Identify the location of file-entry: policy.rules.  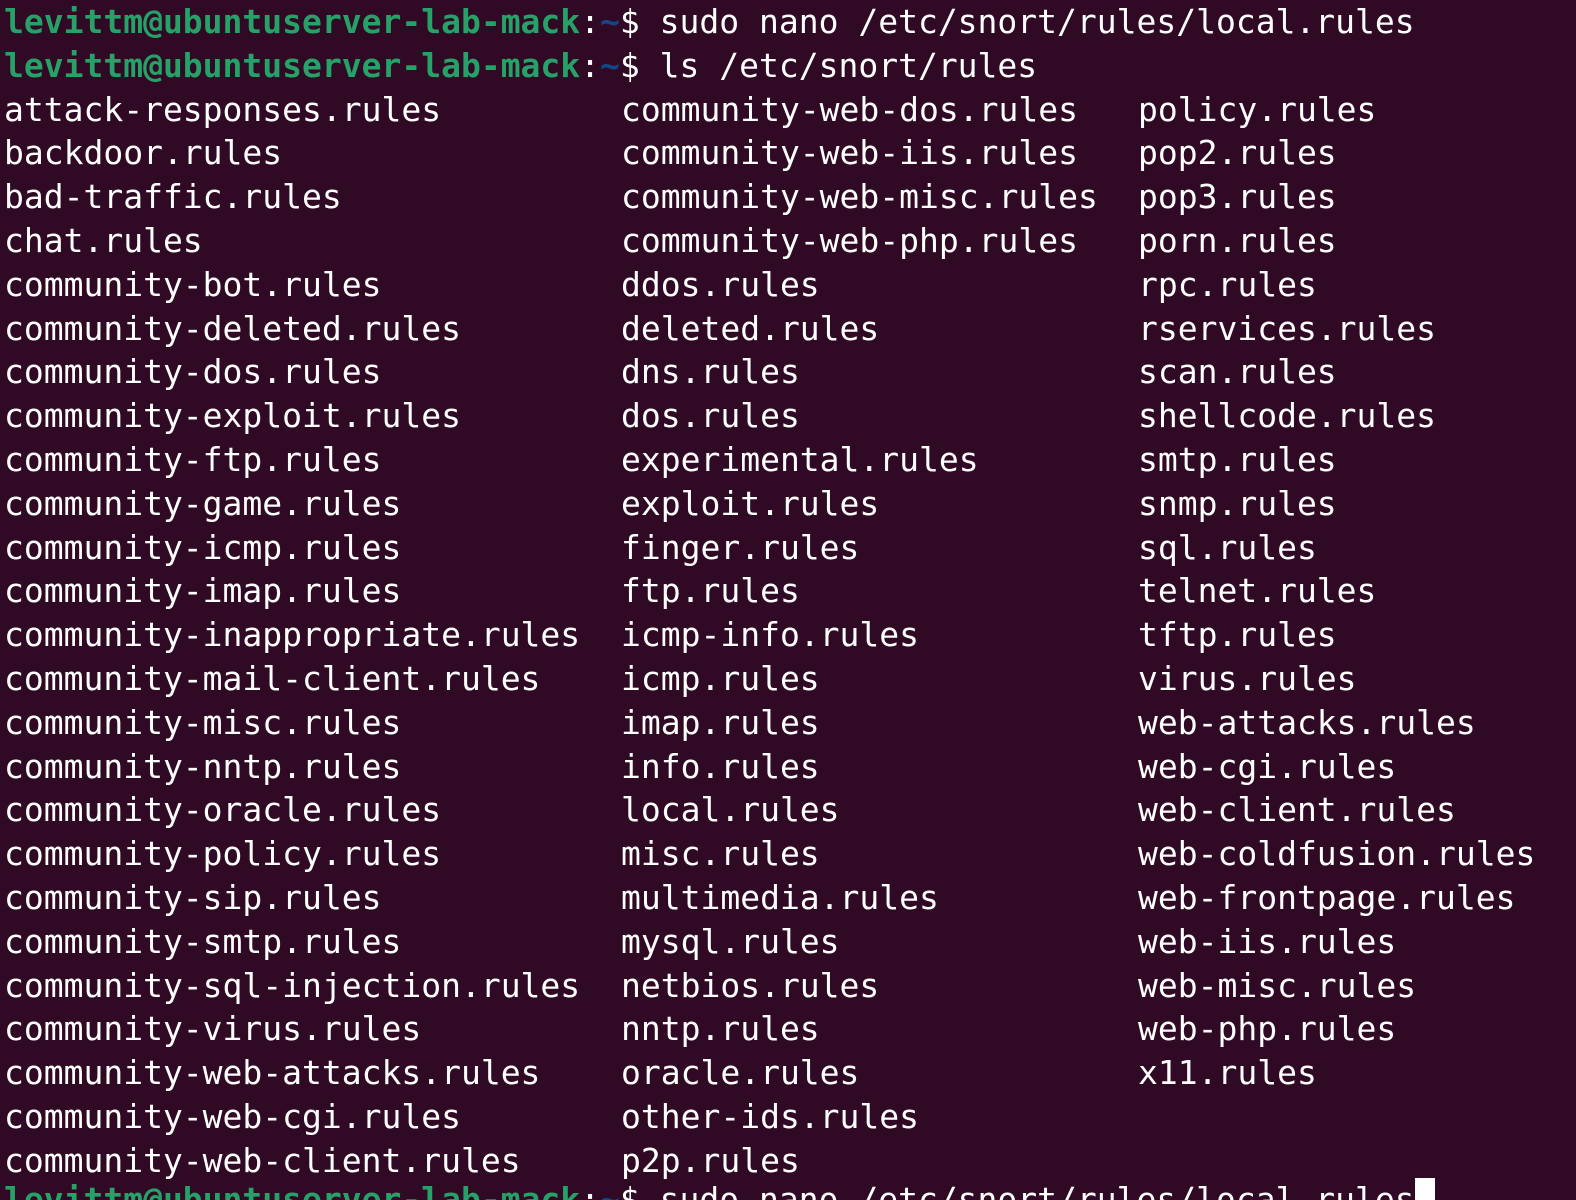
(1257, 109).